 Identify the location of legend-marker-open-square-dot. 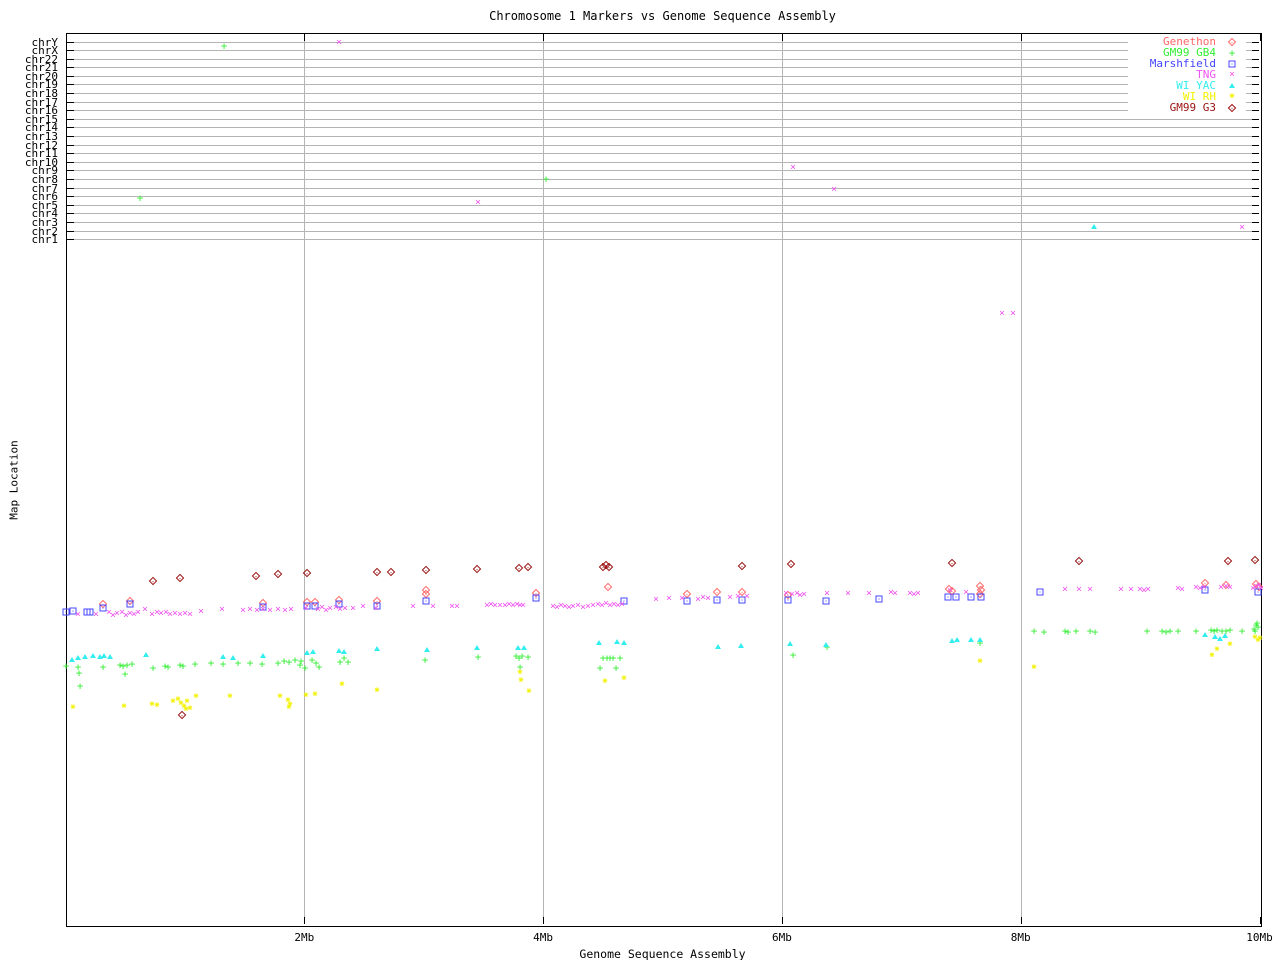
(1230, 63).